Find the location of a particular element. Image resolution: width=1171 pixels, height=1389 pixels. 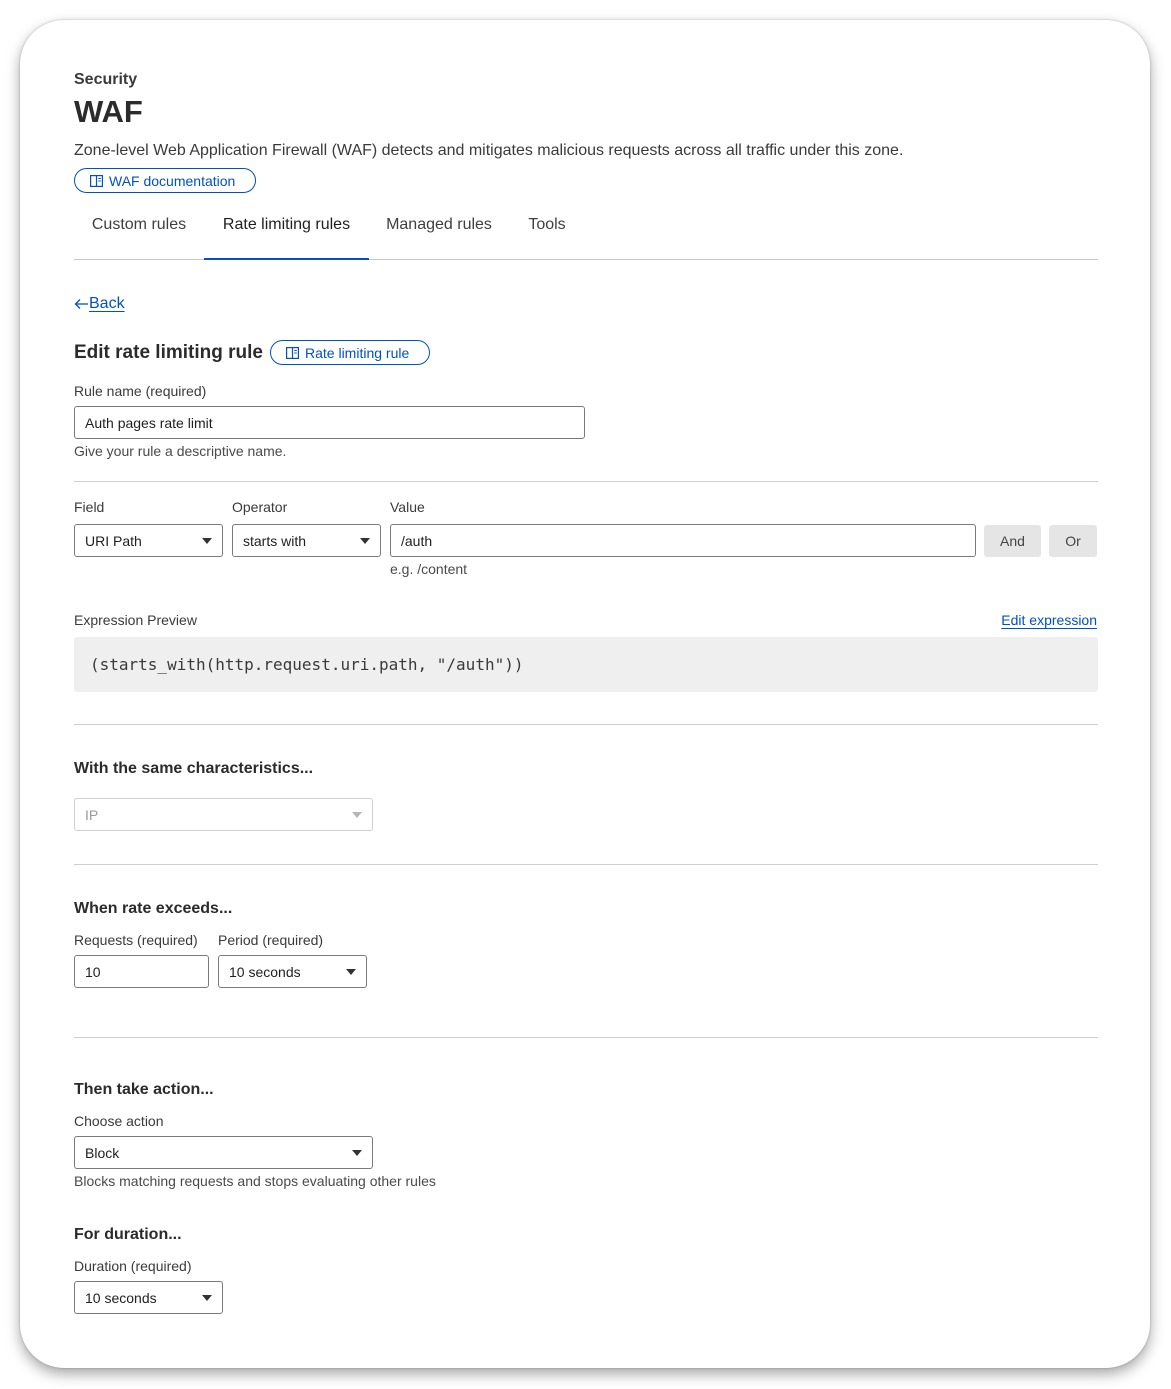

duration-select: 10 seconds is located at coordinates (148, 1297).